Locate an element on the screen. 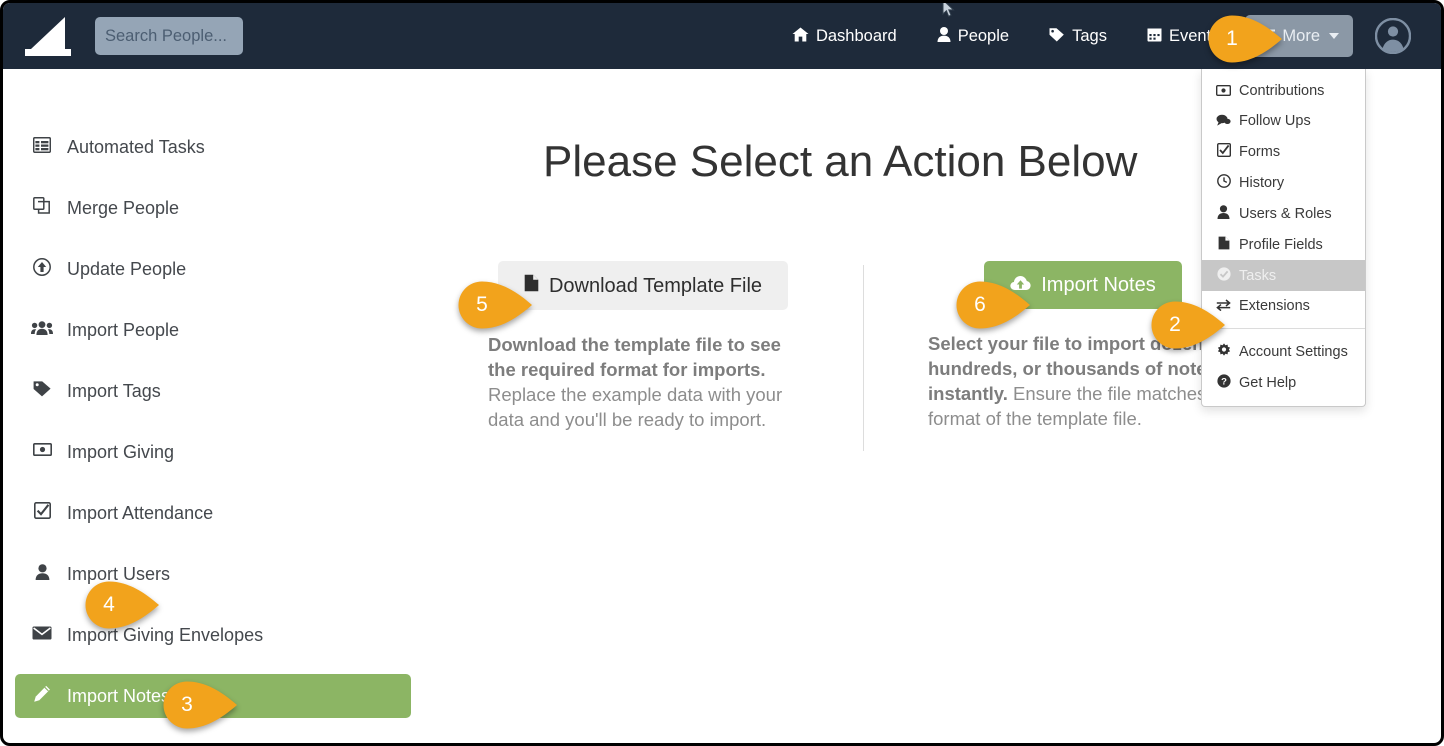  download-template-button-label: Download Template File is located at coordinates (655, 285).